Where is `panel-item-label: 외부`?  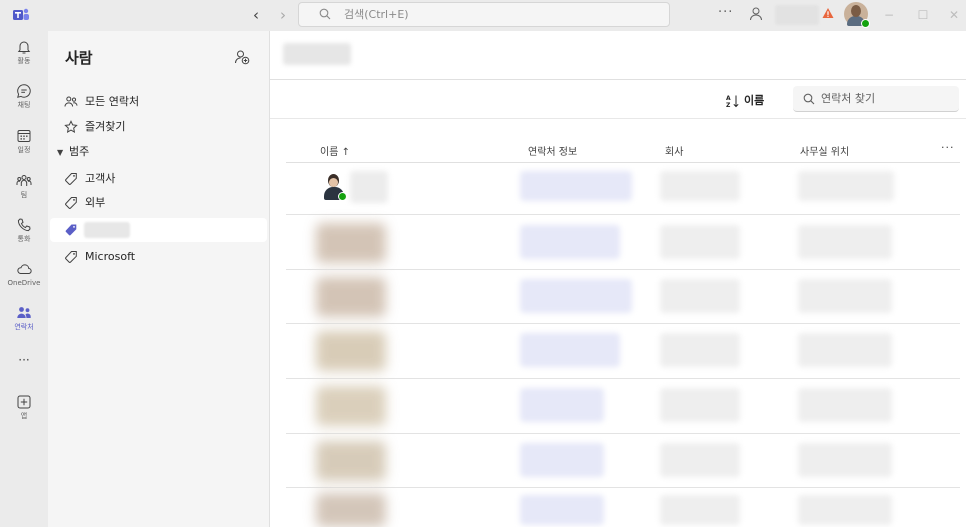
panel-item-label: 외부 is located at coordinates (95, 202).